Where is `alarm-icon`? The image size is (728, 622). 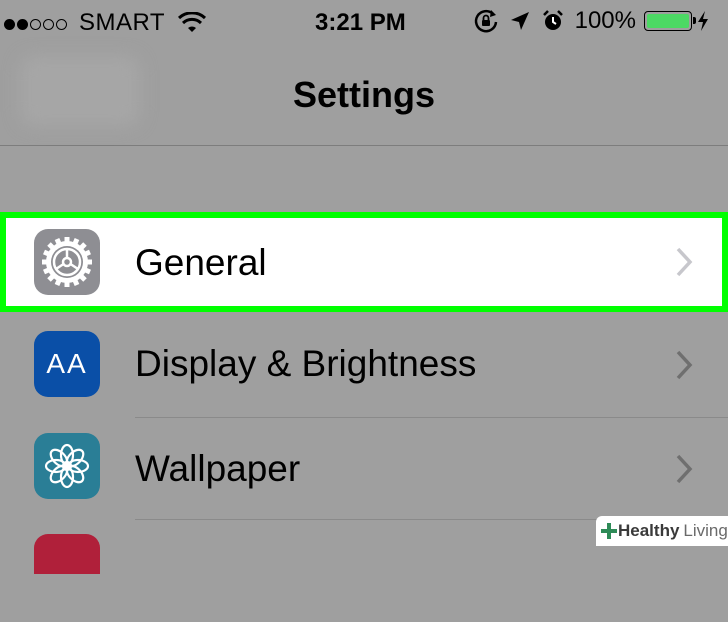
alarm-icon is located at coordinates (552, 20).